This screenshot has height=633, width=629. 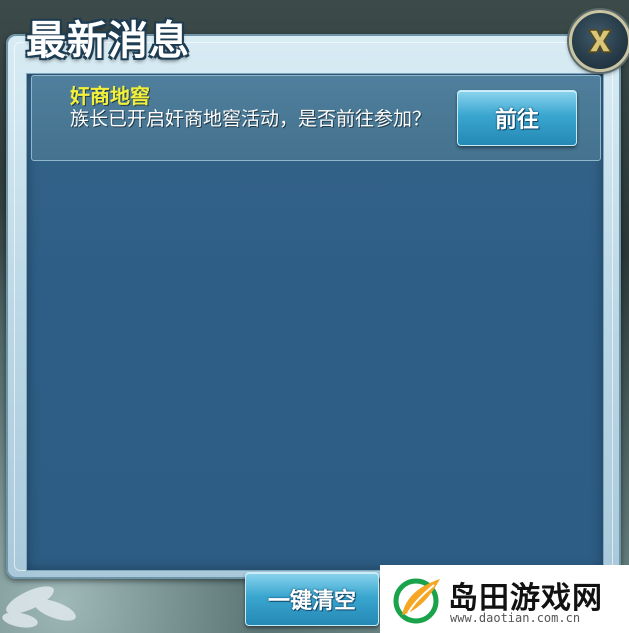 What do you see at coordinates (416, 601) in the screenshot?
I see `leaf-logo-icon` at bounding box center [416, 601].